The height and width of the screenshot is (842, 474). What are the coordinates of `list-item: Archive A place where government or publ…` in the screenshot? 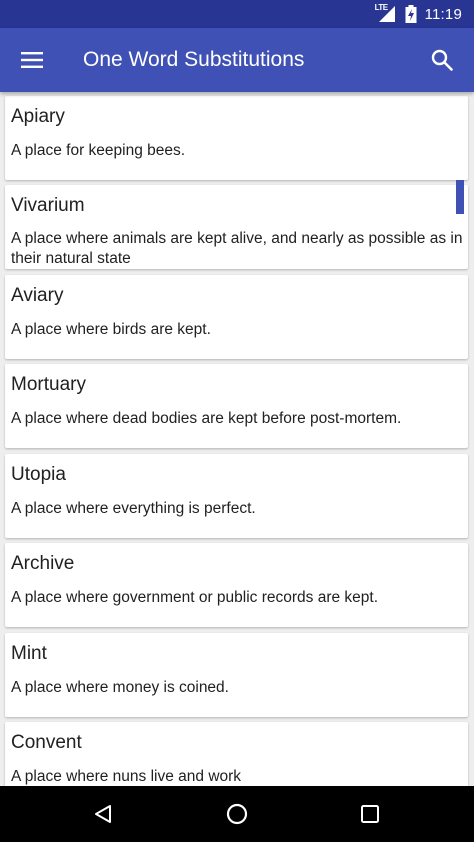 It's located at (236, 585).